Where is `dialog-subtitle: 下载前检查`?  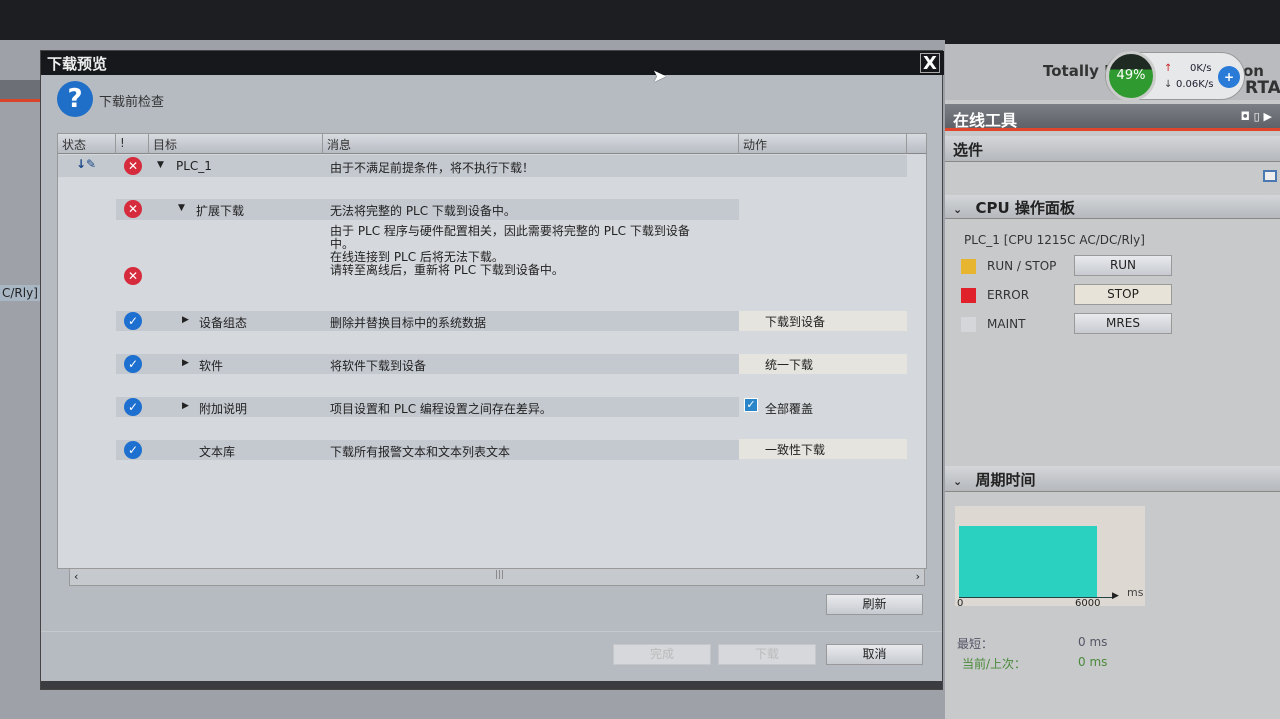 dialog-subtitle: 下载前检查 is located at coordinates (132, 102).